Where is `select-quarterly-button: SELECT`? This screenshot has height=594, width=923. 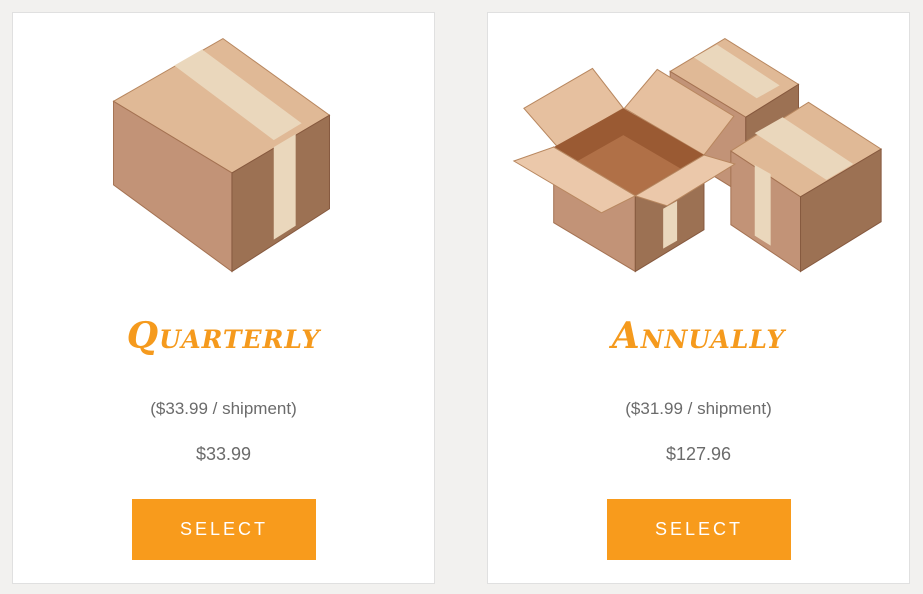
select-quarterly-button: SELECT is located at coordinates (224, 529).